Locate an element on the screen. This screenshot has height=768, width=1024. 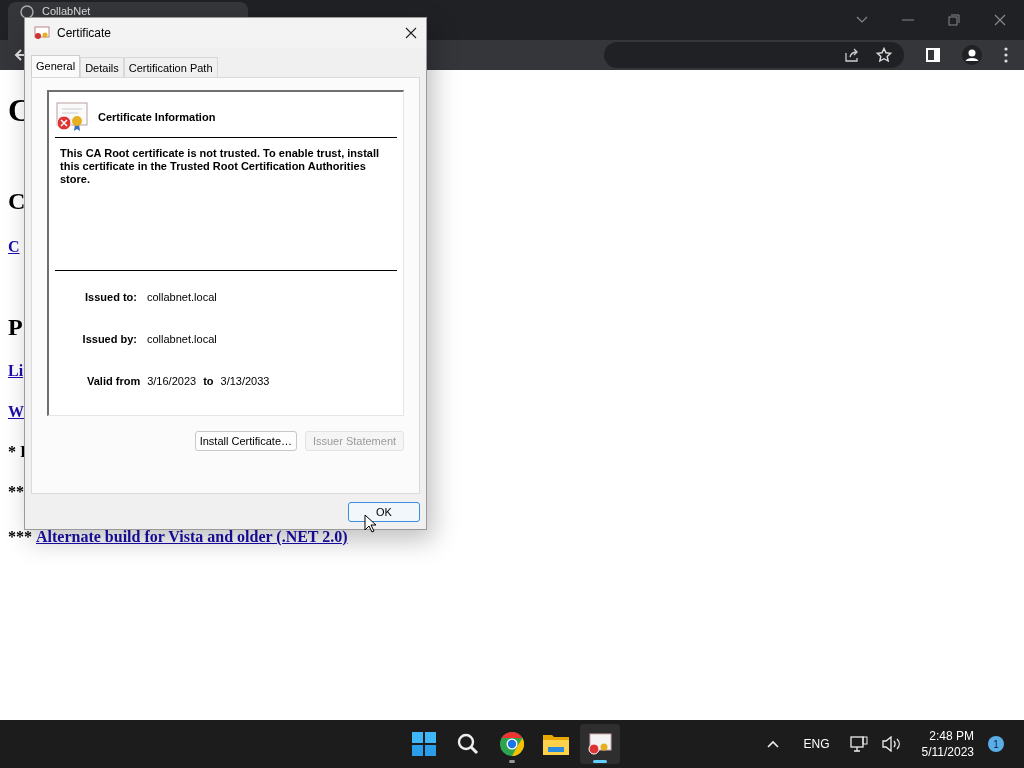
language-indicator: ENG is located at coordinates (816, 744).